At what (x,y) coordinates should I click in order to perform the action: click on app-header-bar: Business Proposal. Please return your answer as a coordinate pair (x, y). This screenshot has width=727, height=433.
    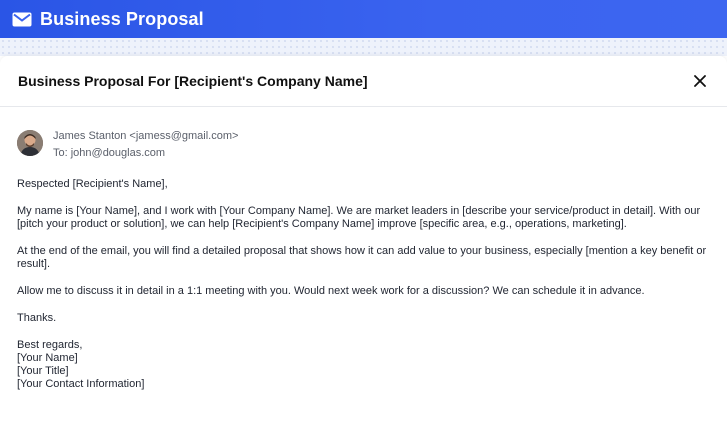
    Looking at the image, I should click on (363, 19).